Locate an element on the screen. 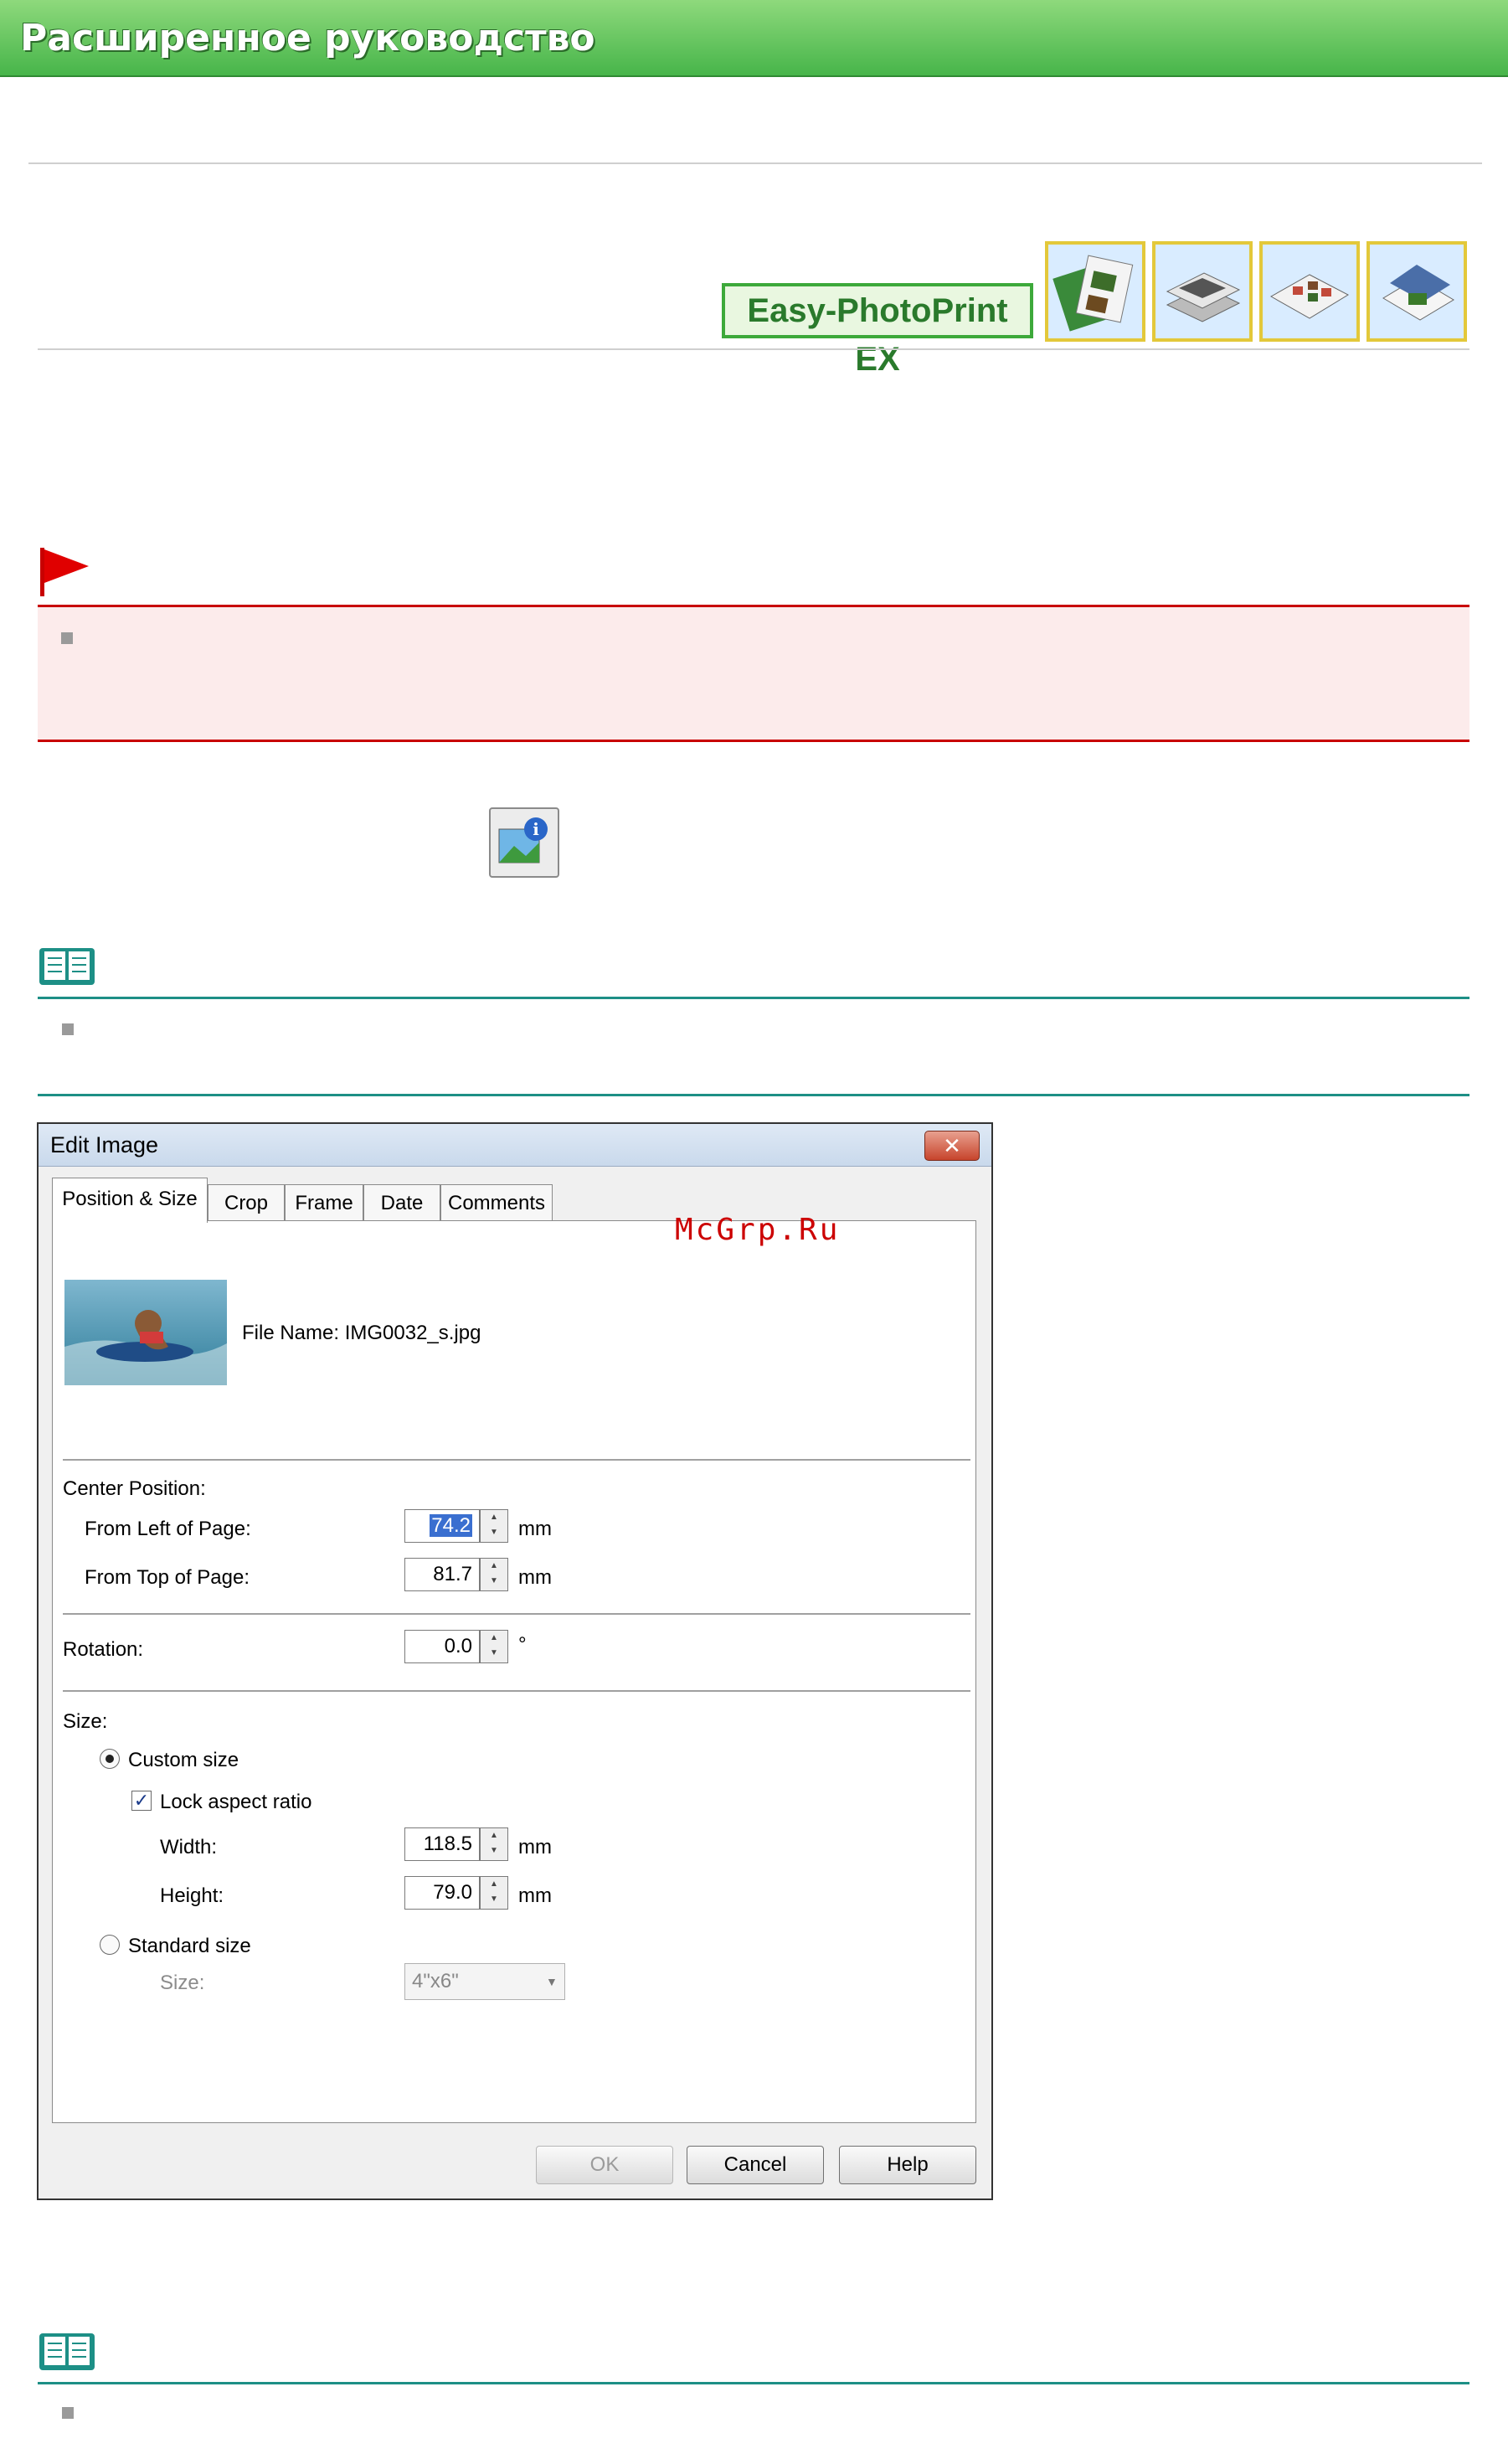 The width and height of the screenshot is (1508, 2464). custom-size-radio is located at coordinates (110, 1759).